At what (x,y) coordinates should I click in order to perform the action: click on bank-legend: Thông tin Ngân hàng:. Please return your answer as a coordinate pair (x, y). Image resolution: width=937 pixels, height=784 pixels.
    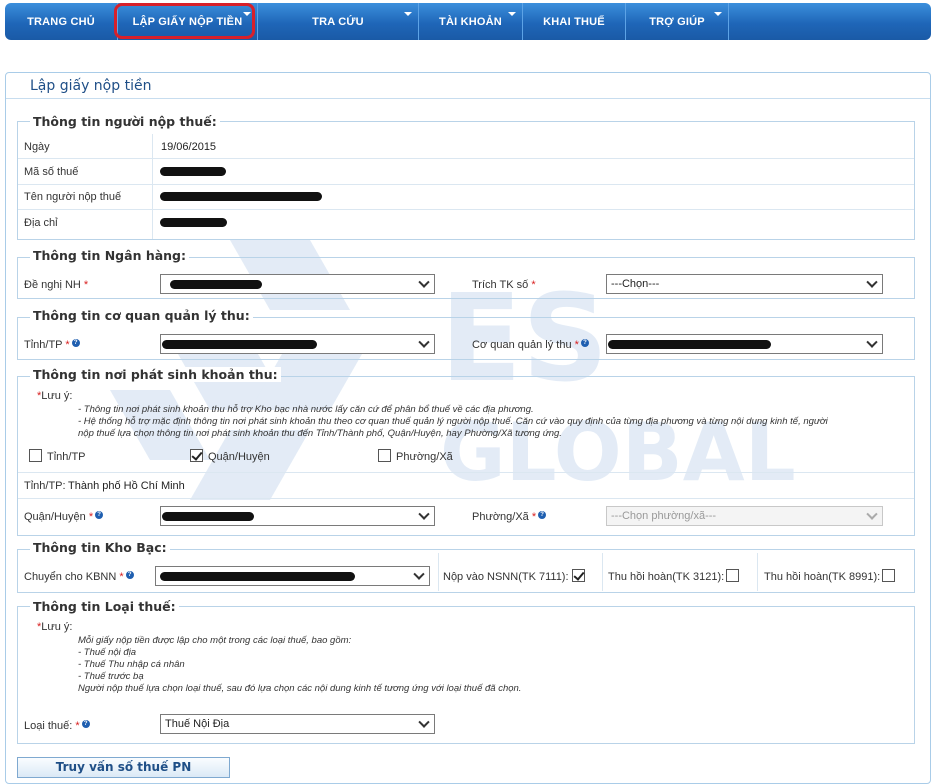
    Looking at the image, I should click on (109, 255).